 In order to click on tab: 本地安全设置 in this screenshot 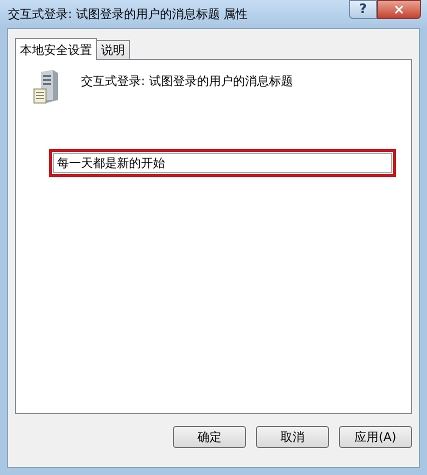, I will do `click(56, 49)`.